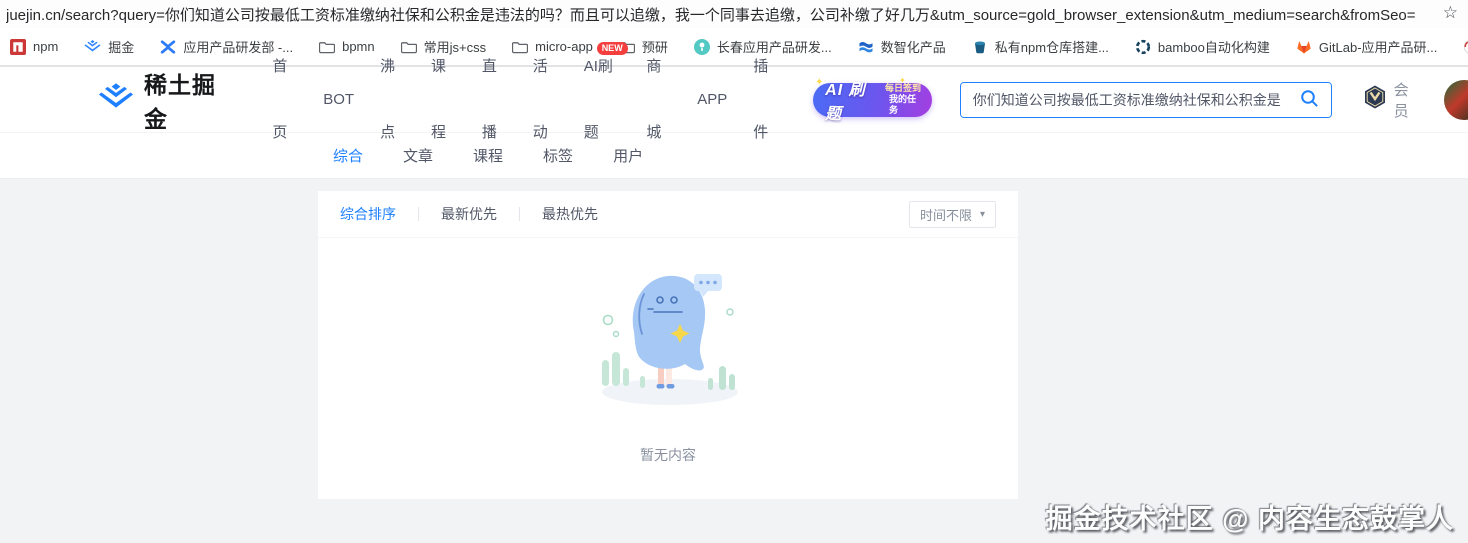 The image size is (1468, 543). Describe the element at coordinates (982, 214) in the screenshot. I see `chevron-down-icon: ▾` at that location.